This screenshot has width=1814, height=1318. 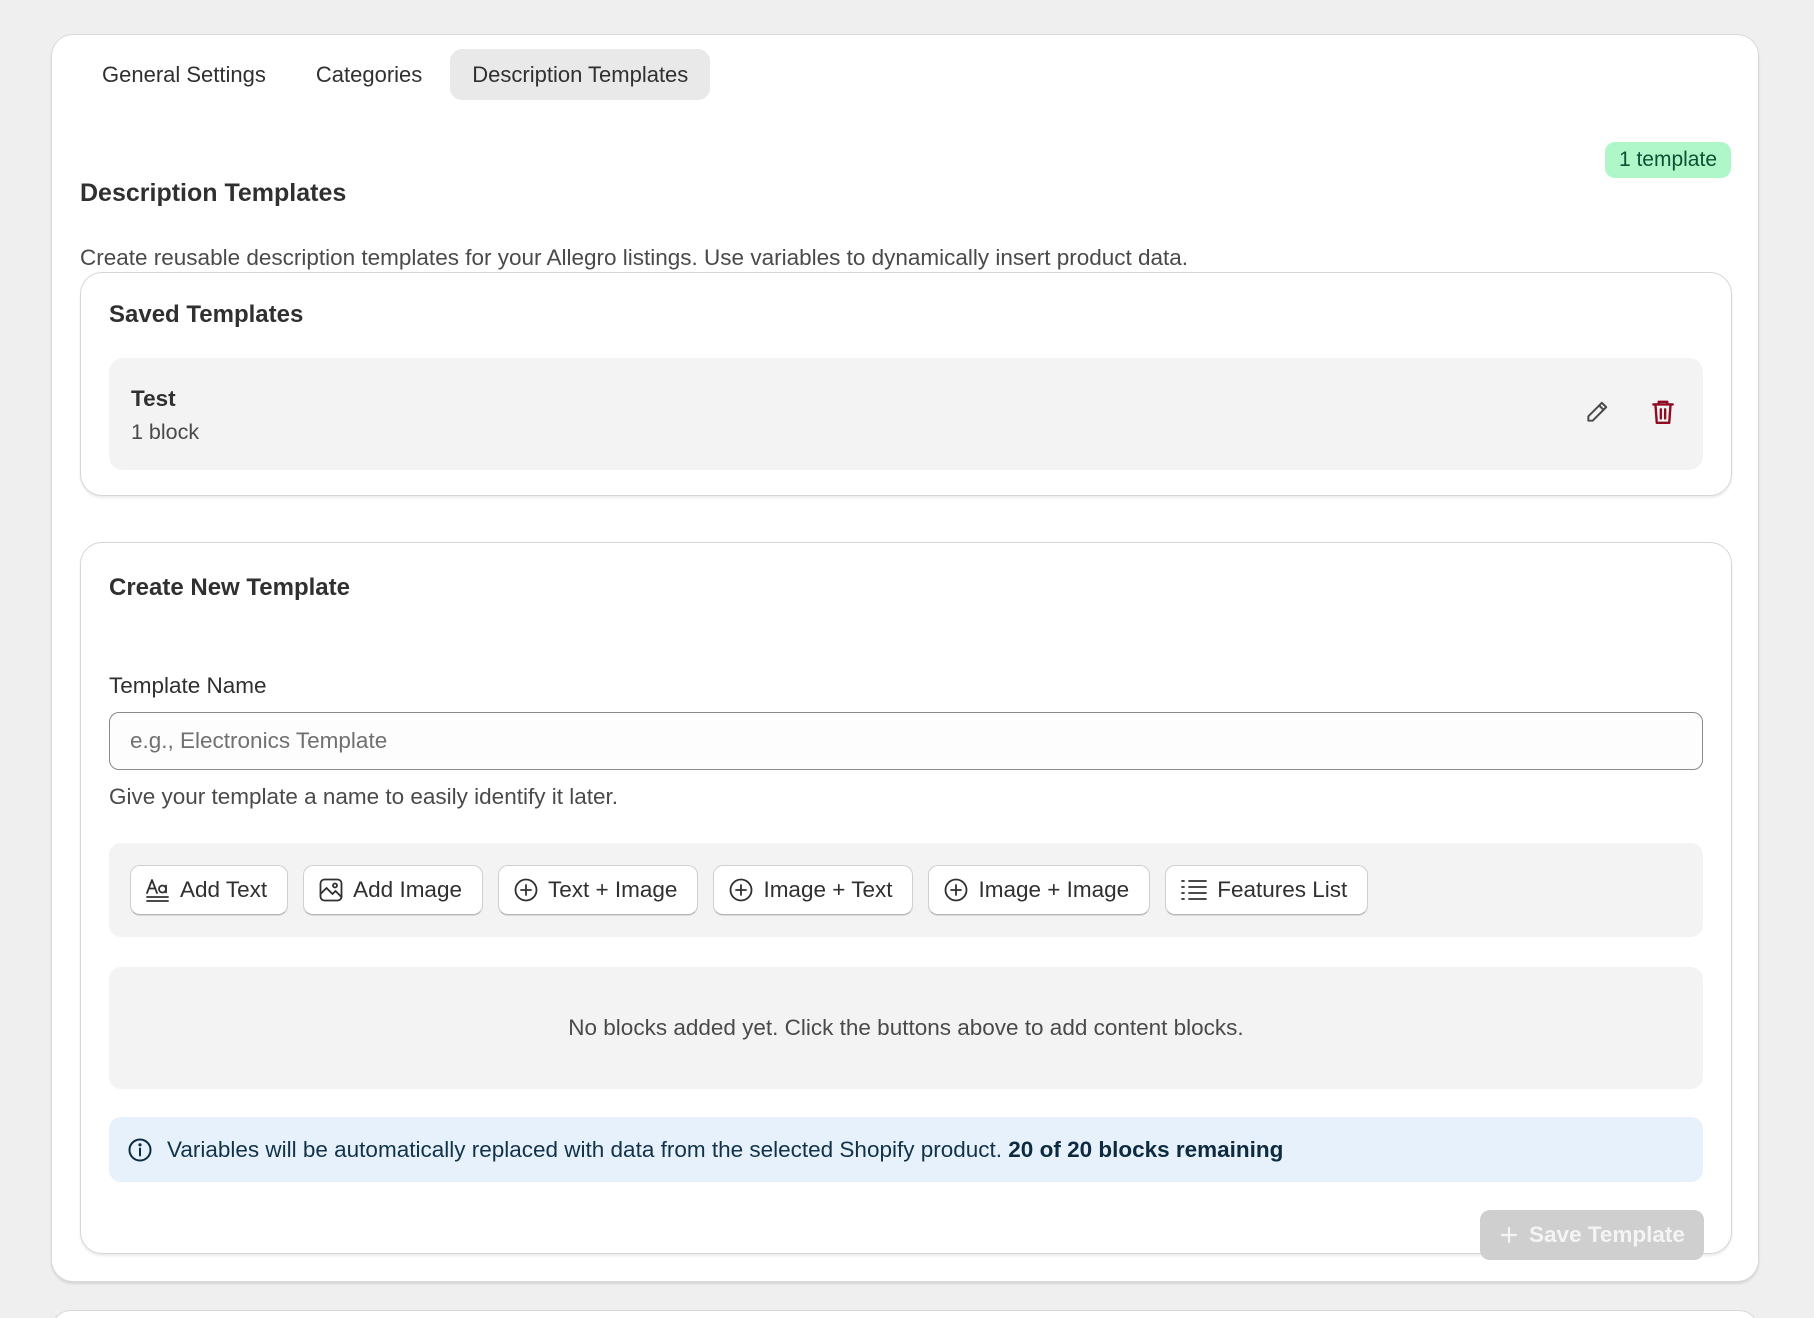 I want to click on plus-icon, so click(x=1509, y=1235).